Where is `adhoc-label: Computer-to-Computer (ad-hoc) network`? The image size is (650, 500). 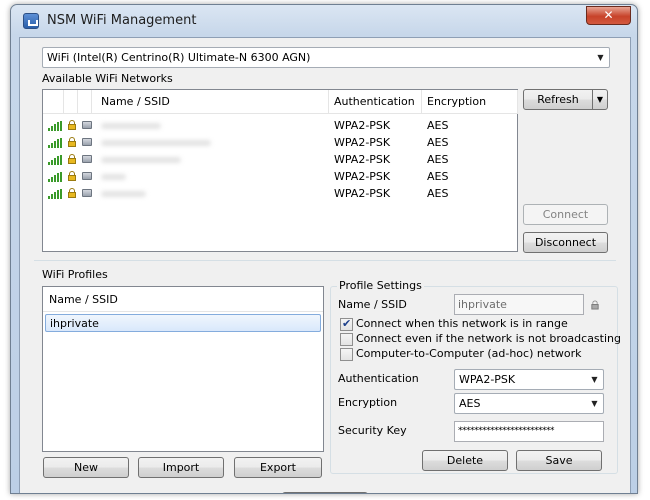 adhoc-label: Computer-to-Computer (ad-hoc) network is located at coordinates (469, 353).